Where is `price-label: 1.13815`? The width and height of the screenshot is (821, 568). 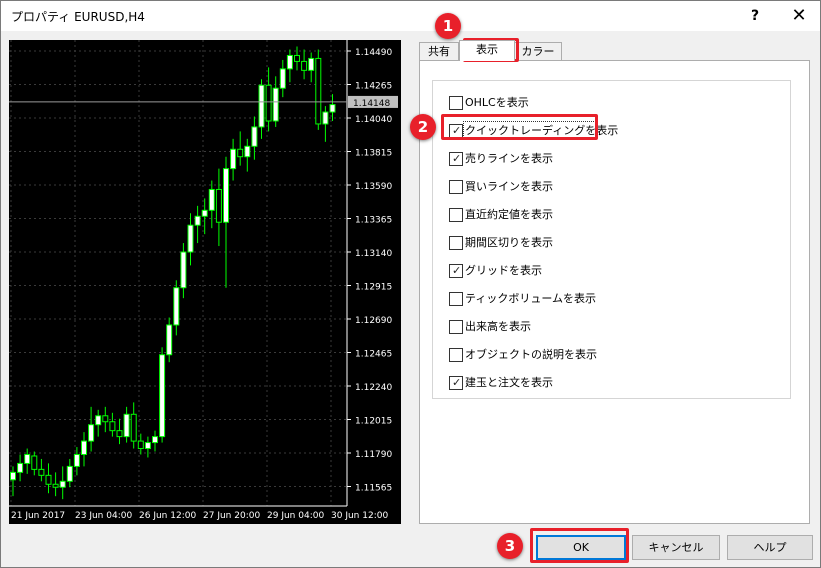 price-label: 1.13815 is located at coordinates (373, 154).